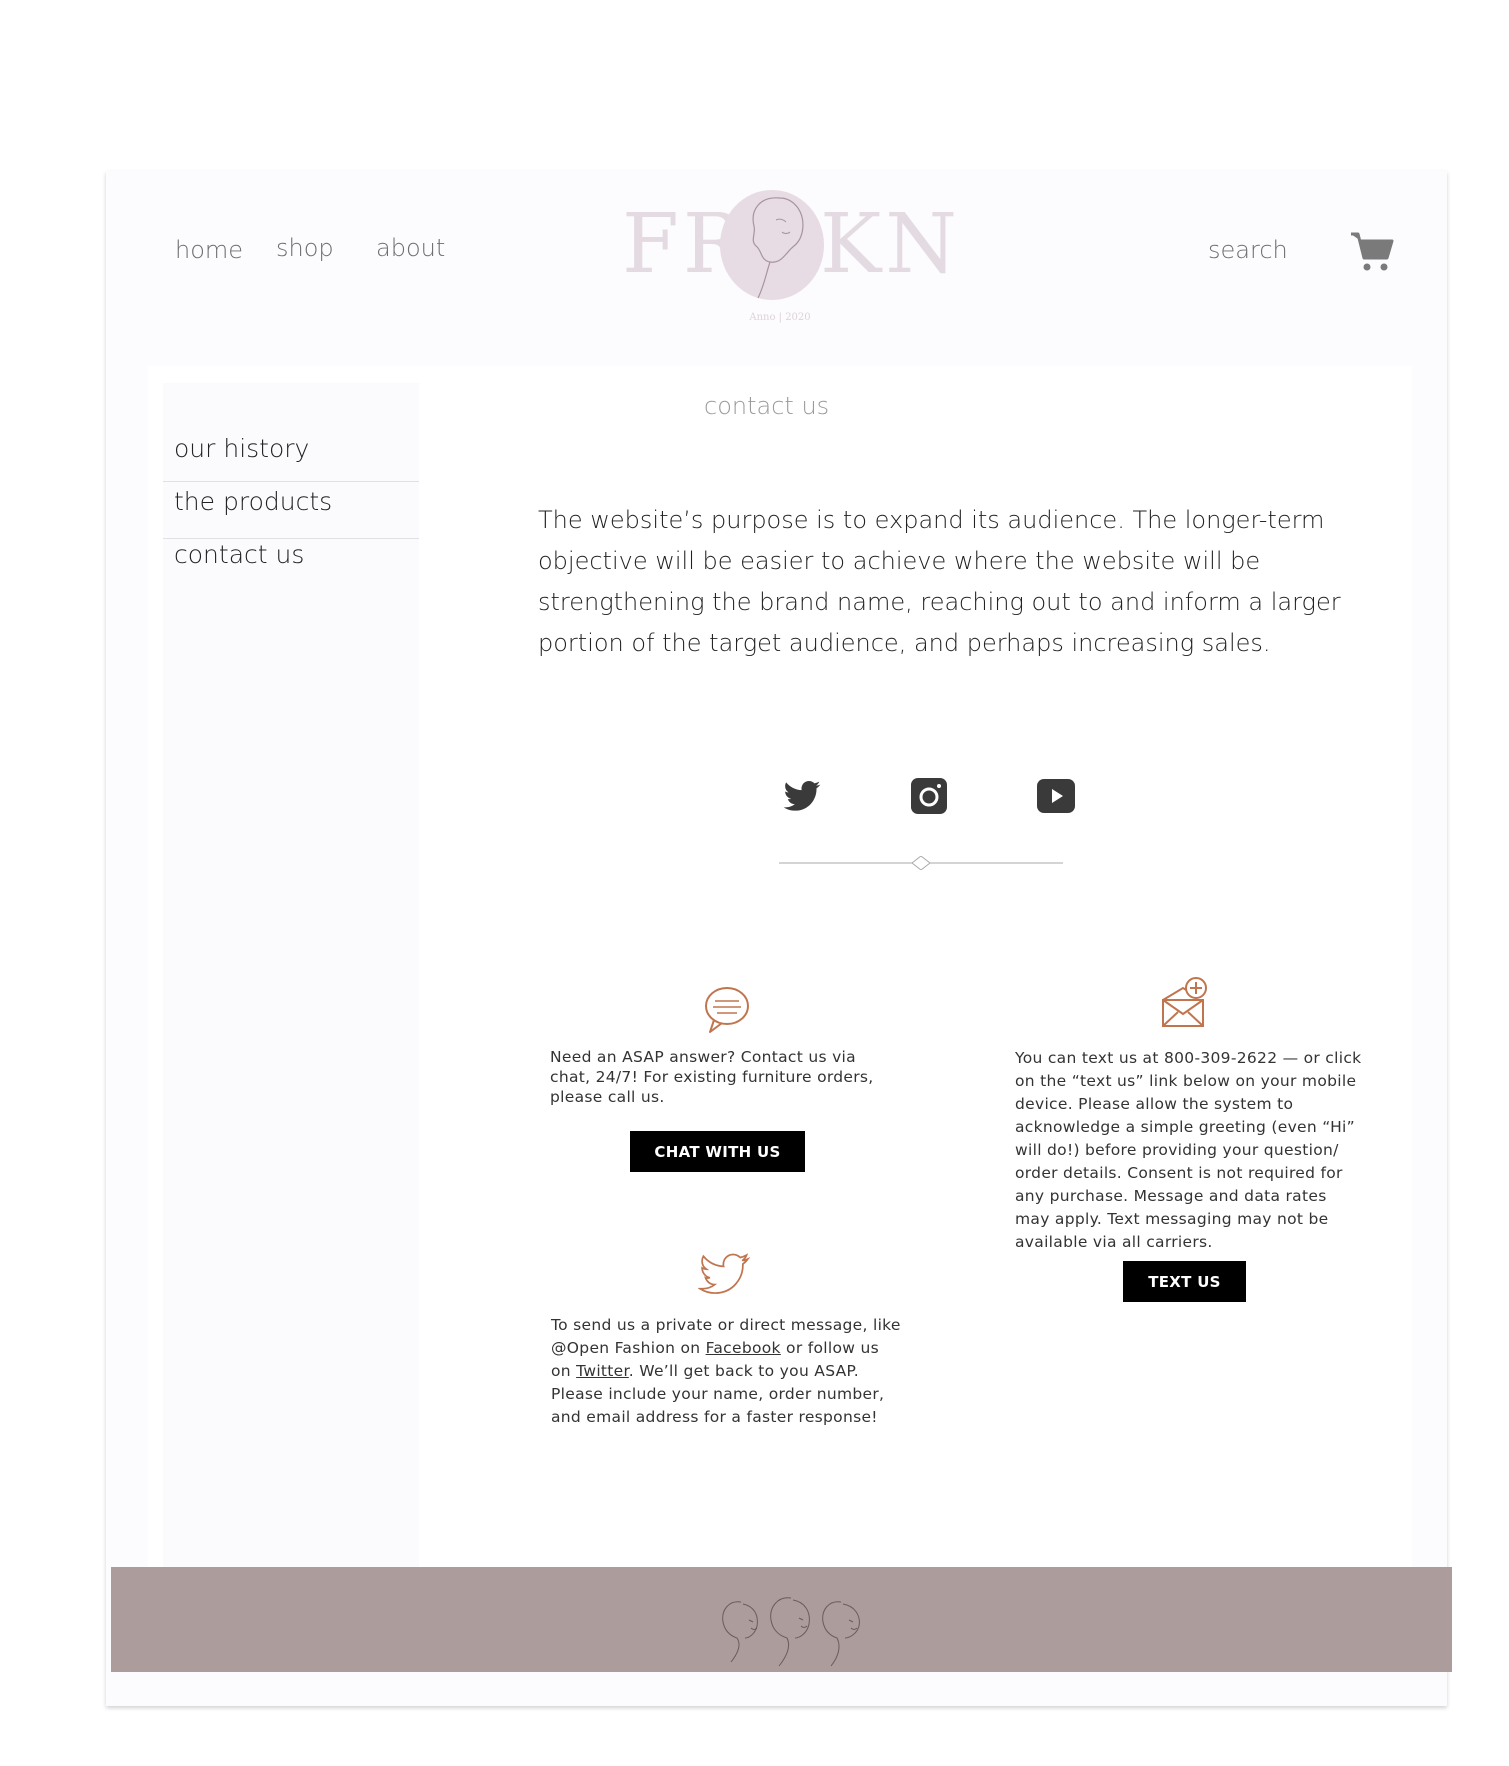 The width and height of the screenshot is (1509, 1766). Describe the element at coordinates (602, 1371) in the screenshot. I see `twitter-text-link: Twitter` at that location.